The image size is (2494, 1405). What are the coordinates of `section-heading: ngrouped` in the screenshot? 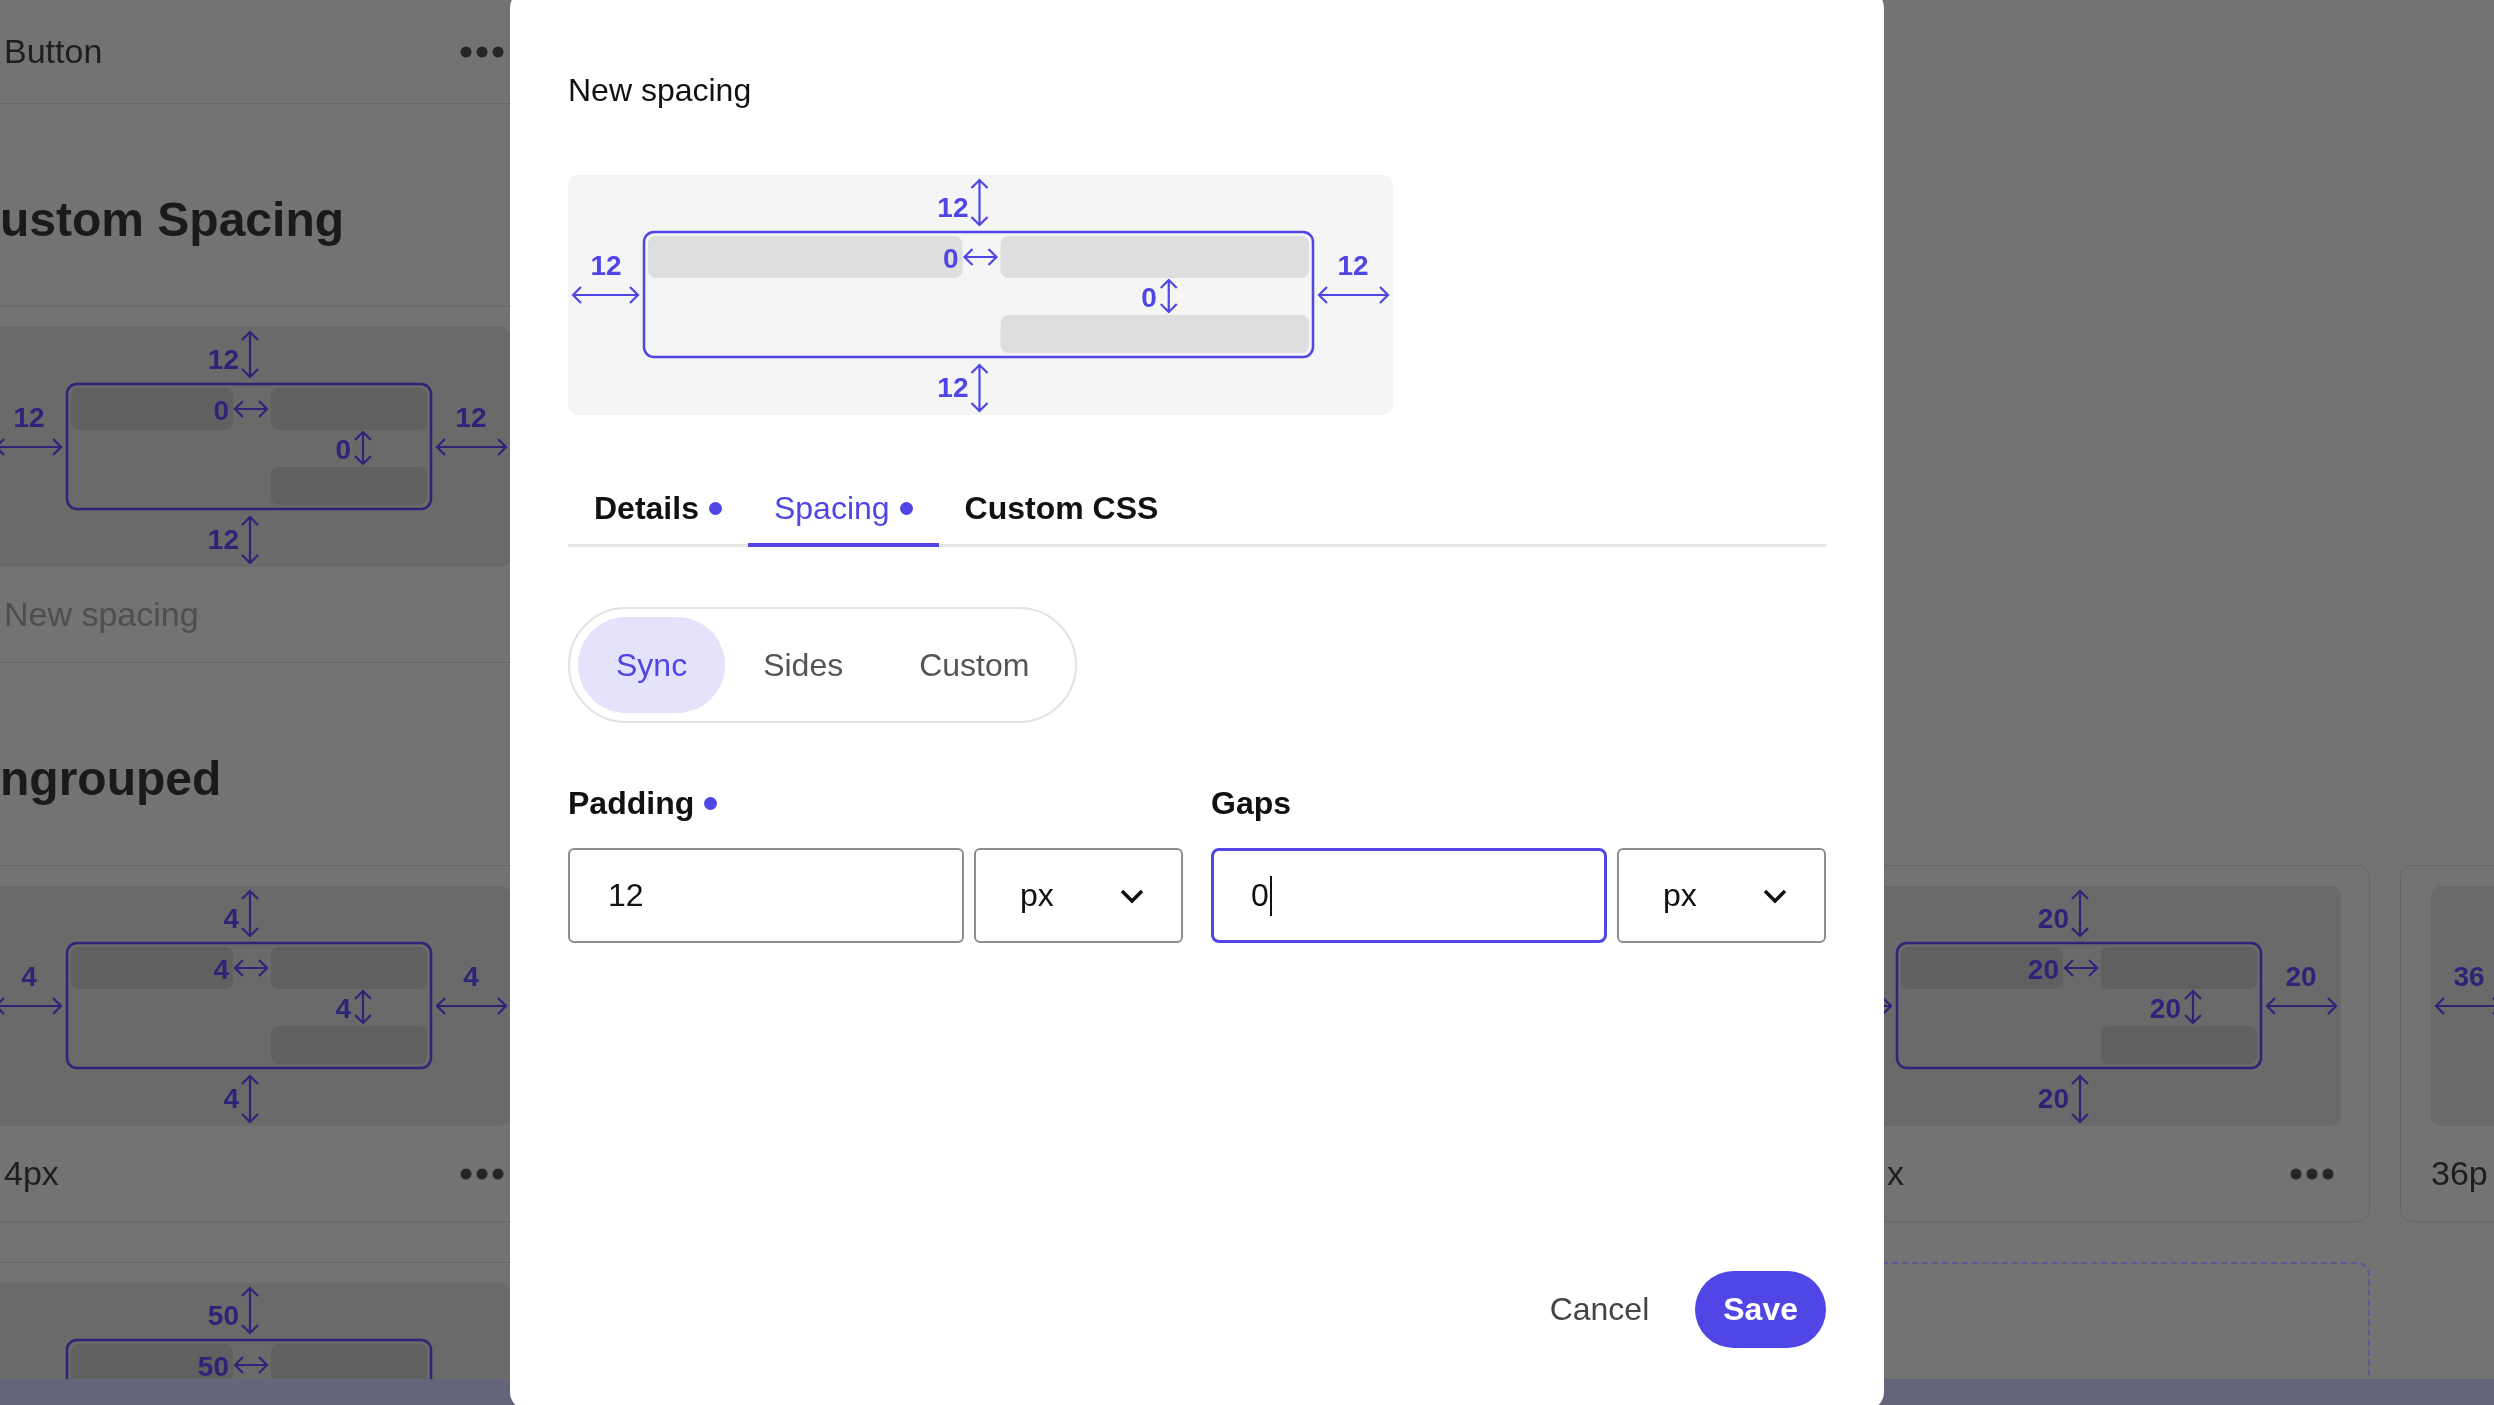 It's located at (111, 779).